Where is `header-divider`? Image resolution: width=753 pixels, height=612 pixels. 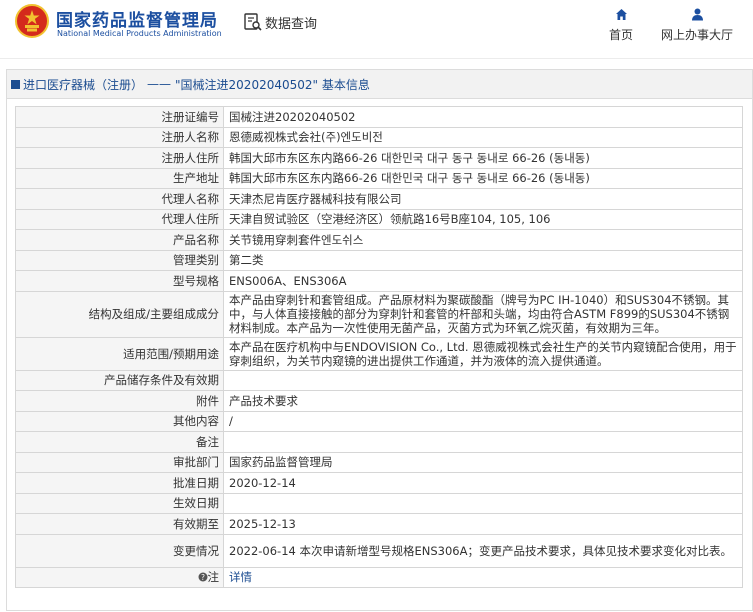
header-divider is located at coordinates (376, 58).